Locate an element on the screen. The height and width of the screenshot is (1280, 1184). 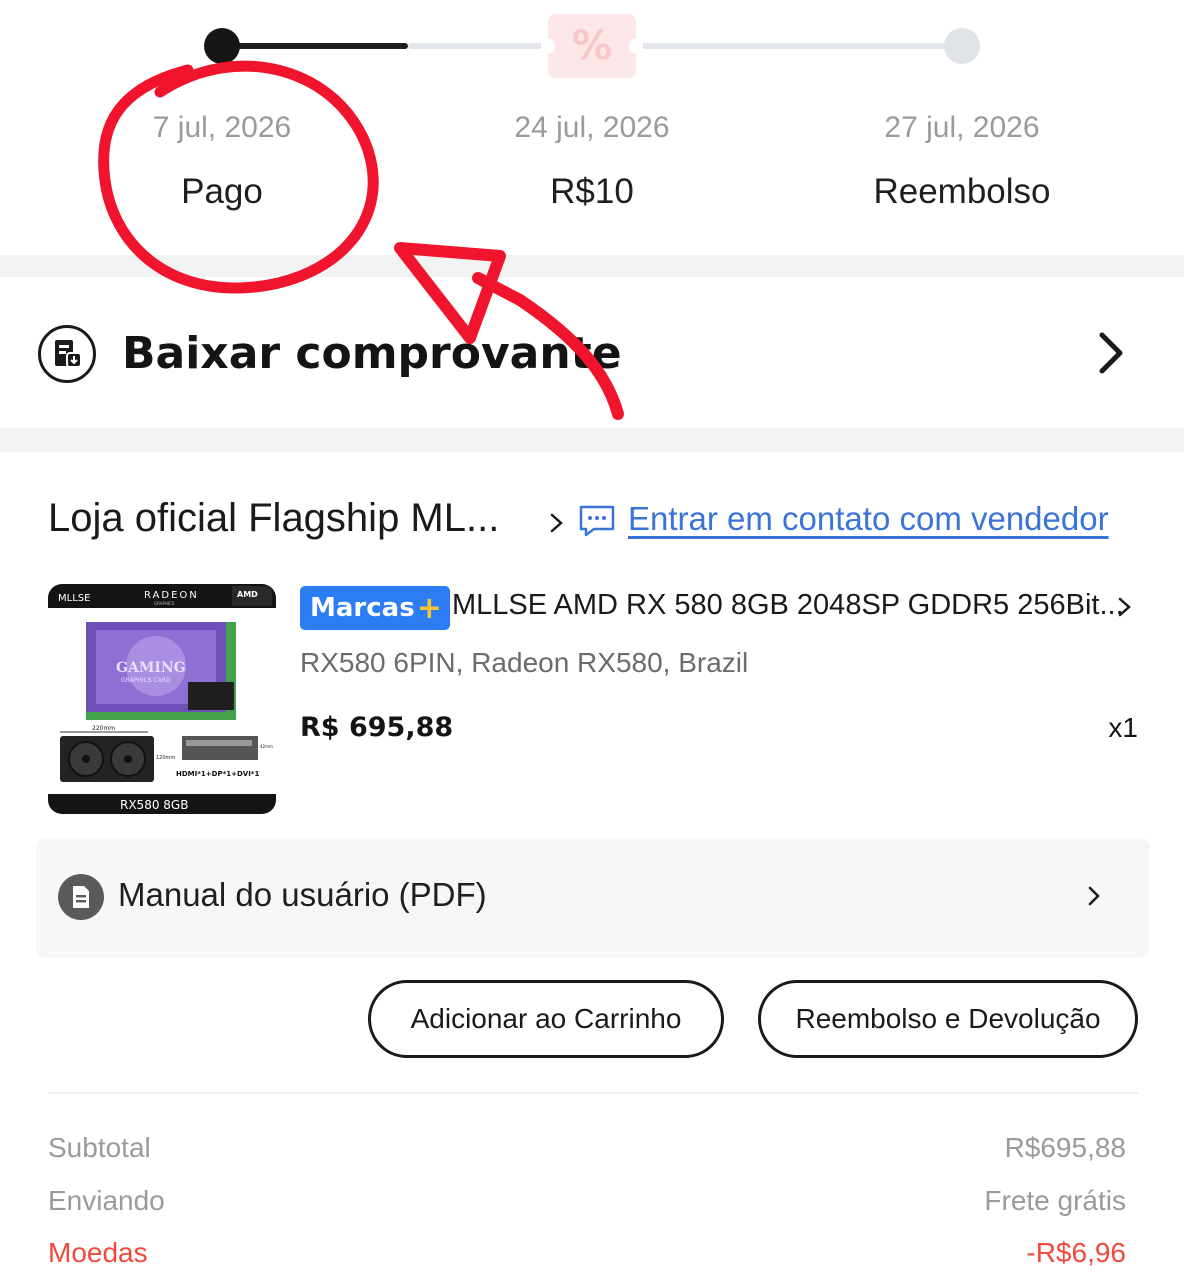
marcas-plus-badge: Marcas + is located at coordinates (375, 608).